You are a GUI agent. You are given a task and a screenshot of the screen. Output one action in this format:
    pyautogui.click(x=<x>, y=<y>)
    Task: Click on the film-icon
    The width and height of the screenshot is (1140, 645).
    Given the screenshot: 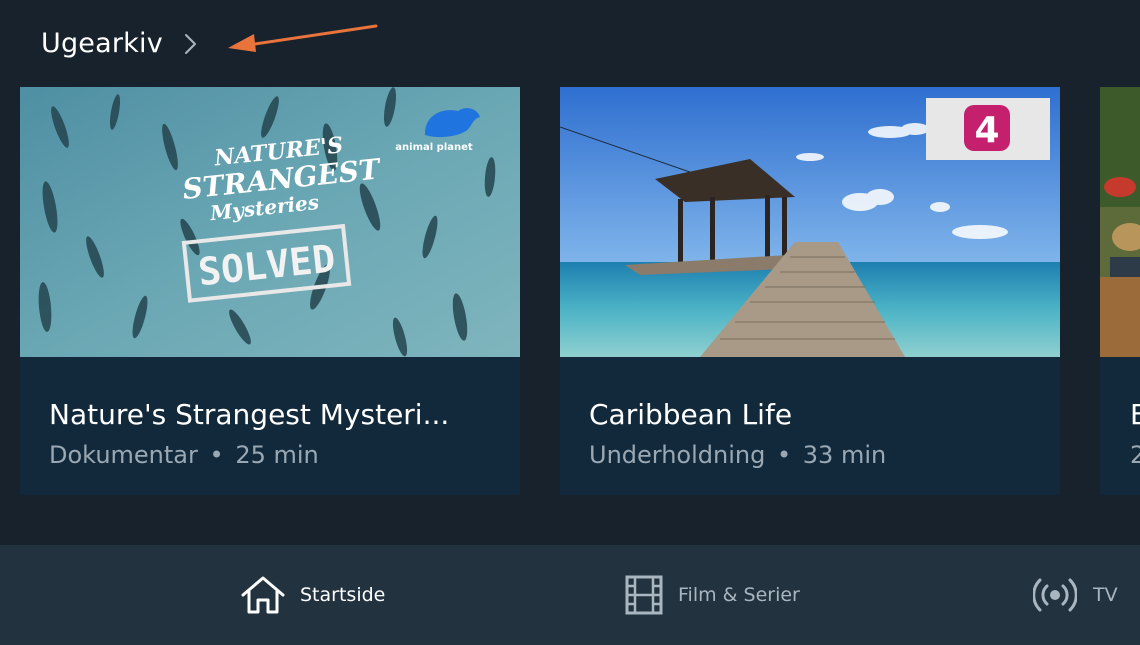 What is the action you would take?
    pyautogui.click(x=644, y=595)
    